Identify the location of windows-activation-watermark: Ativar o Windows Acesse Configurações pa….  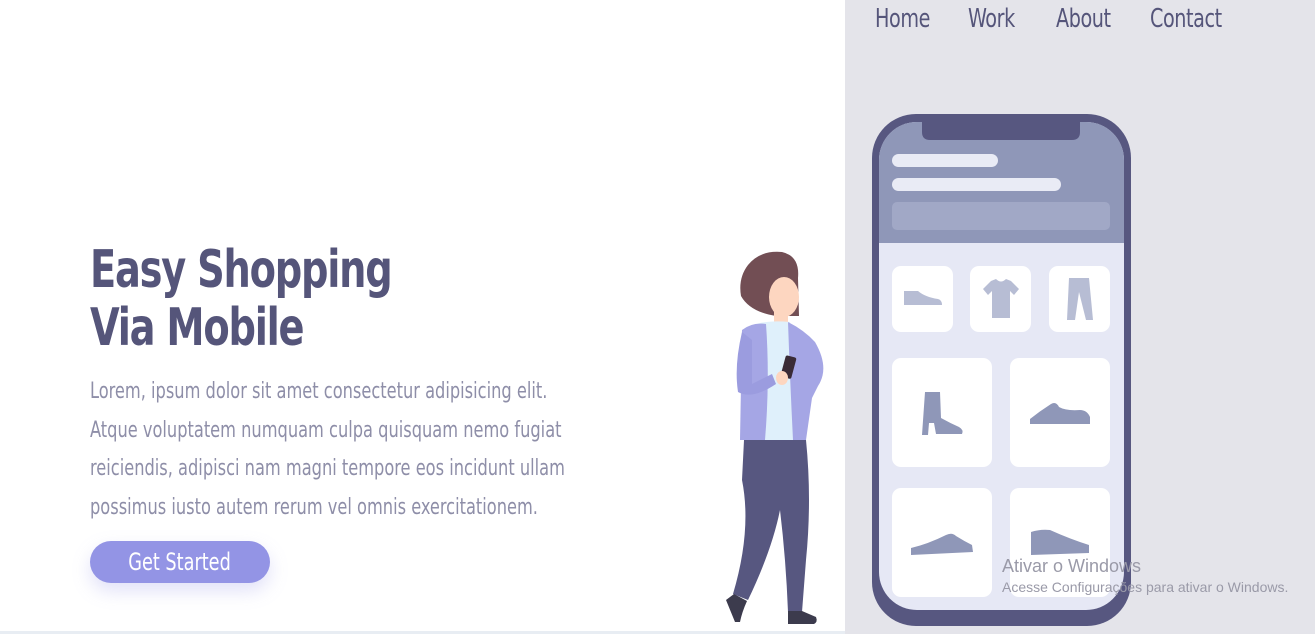
(1145, 576).